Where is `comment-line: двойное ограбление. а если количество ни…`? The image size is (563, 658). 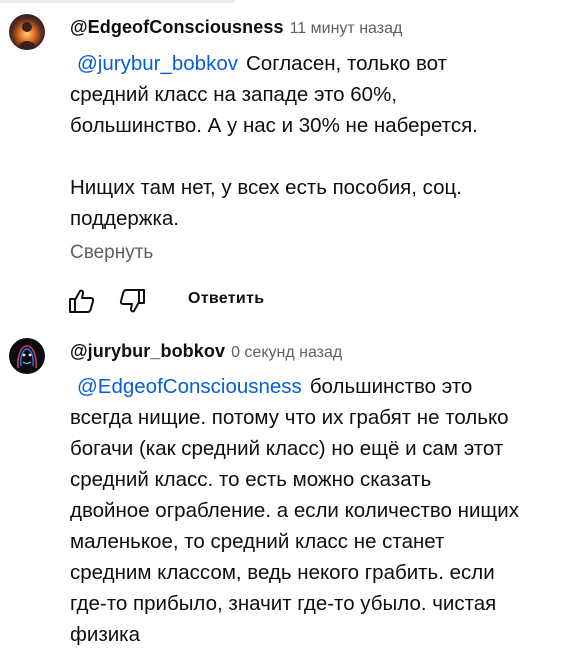 comment-line: двойное ограбление. а если количество ни… is located at coordinates (294, 510).